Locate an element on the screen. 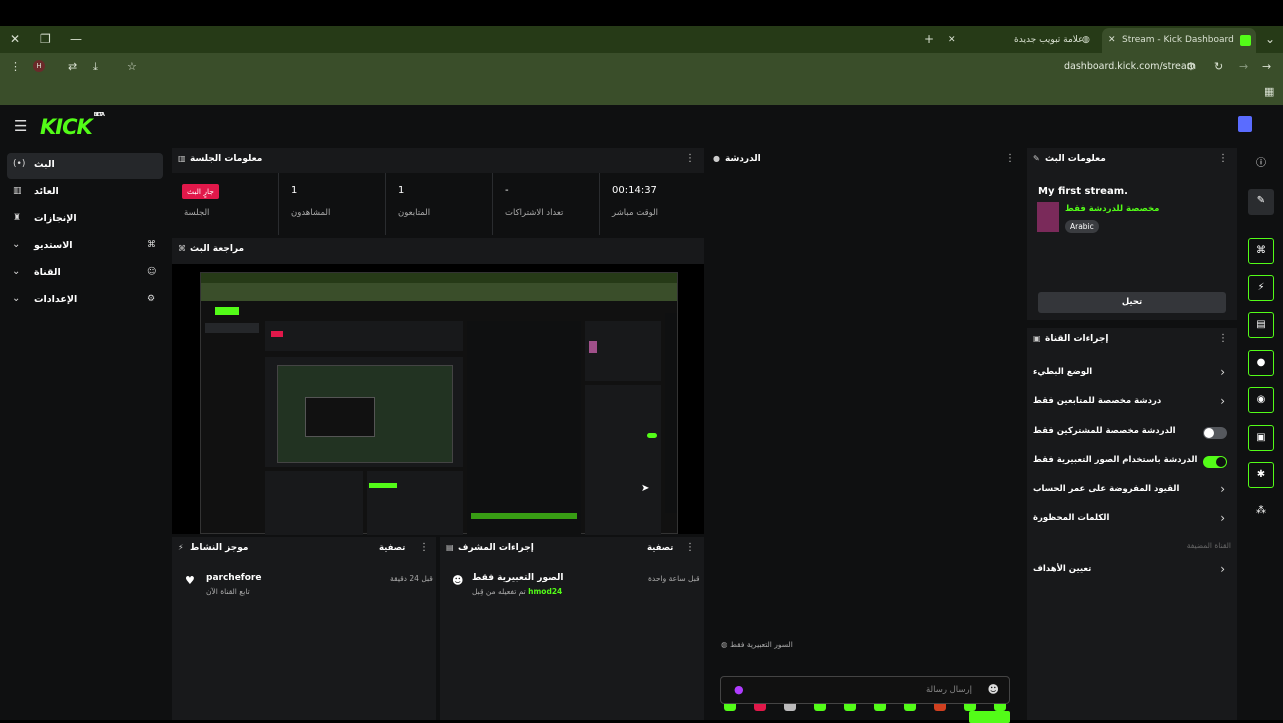  mod-icon: ▣ is located at coordinates (1261, 438).